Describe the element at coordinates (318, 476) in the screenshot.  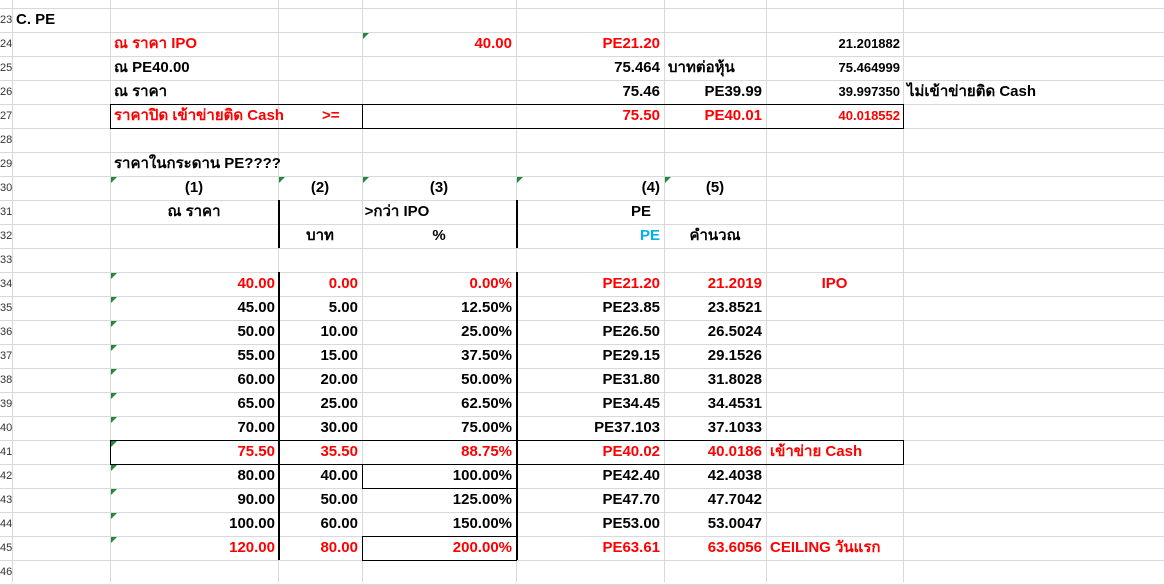
I see `cell-baht: 40.00` at that location.